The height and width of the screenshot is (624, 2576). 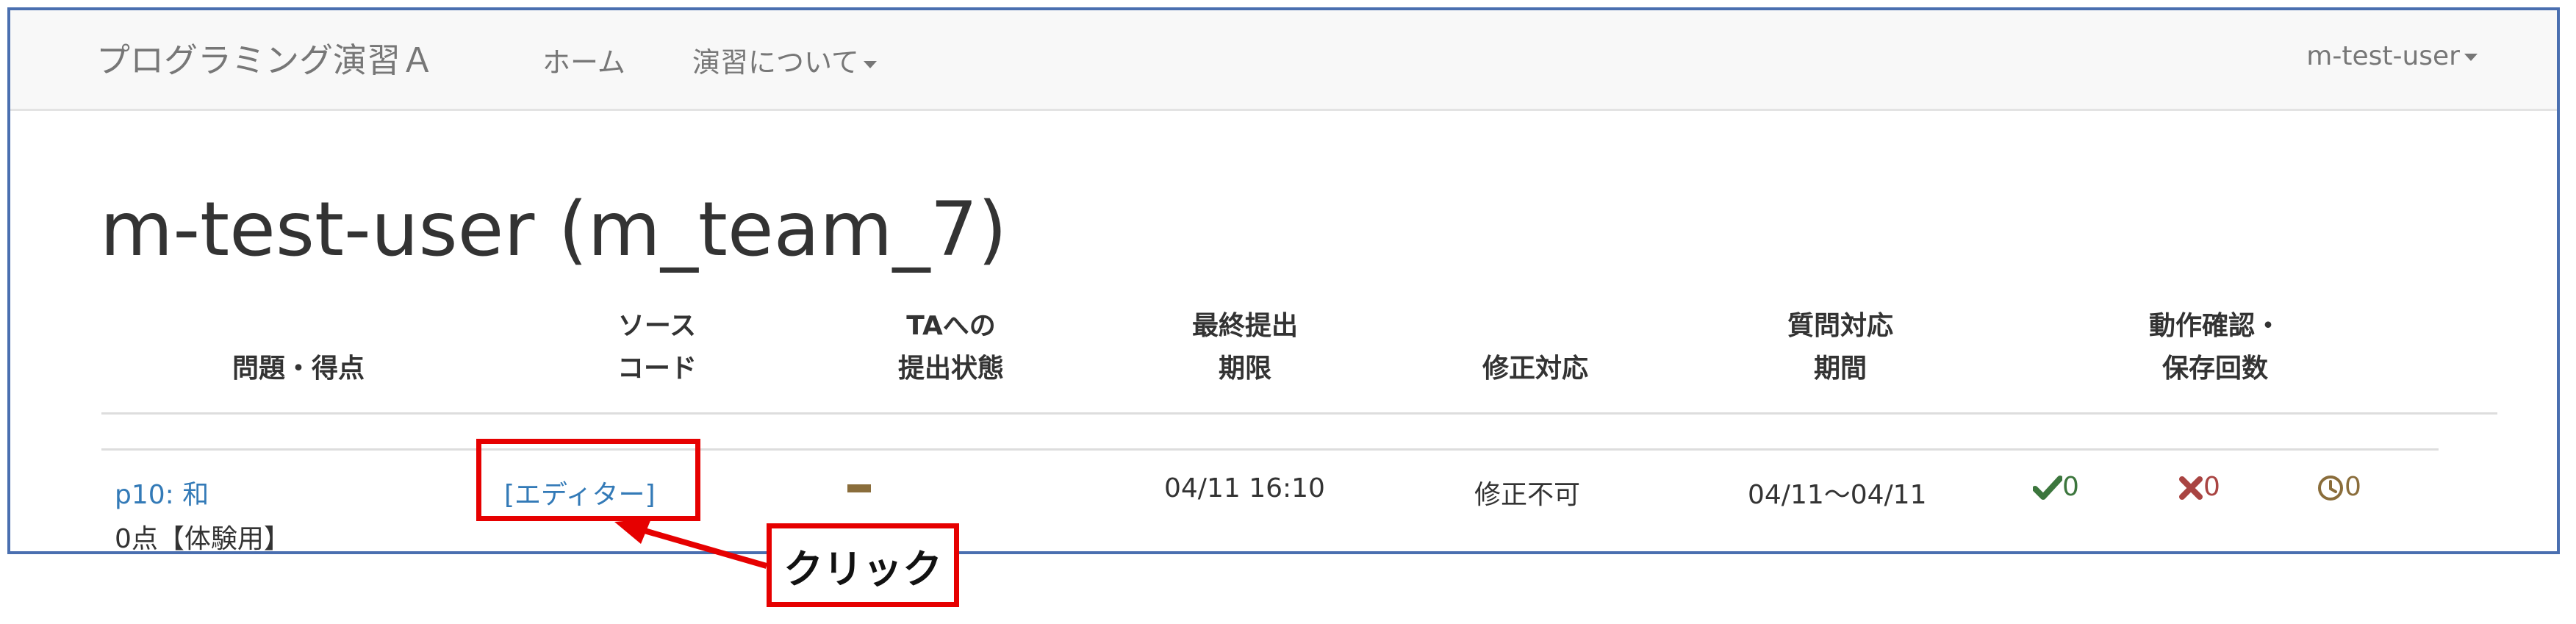 I want to click on saved-count: 0, so click(x=2339, y=487).